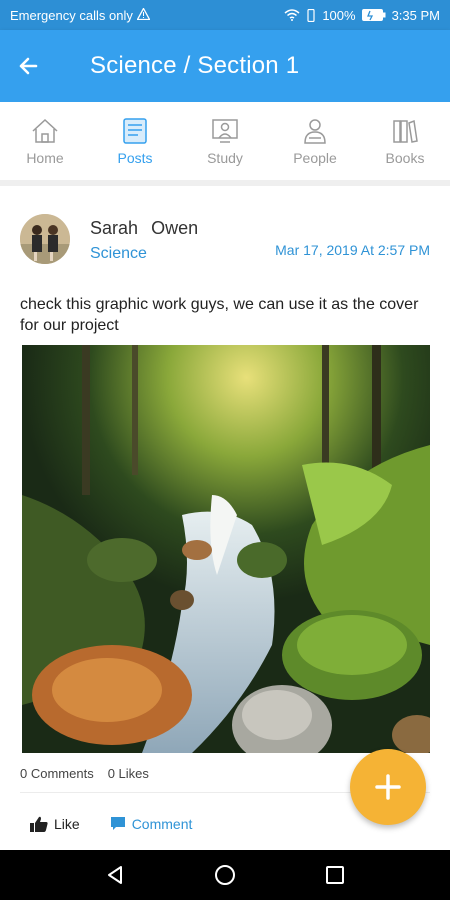 Image resolution: width=450 pixels, height=900 pixels. I want to click on avatar-image, so click(45, 239).